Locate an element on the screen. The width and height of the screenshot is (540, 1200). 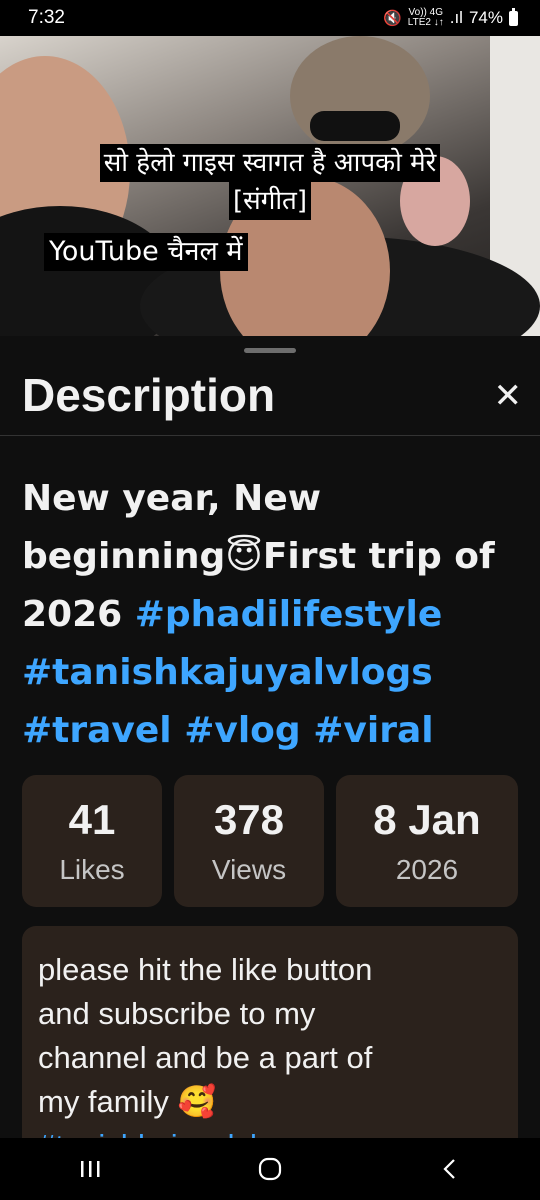
back-button is located at coordinates (450, 1169).